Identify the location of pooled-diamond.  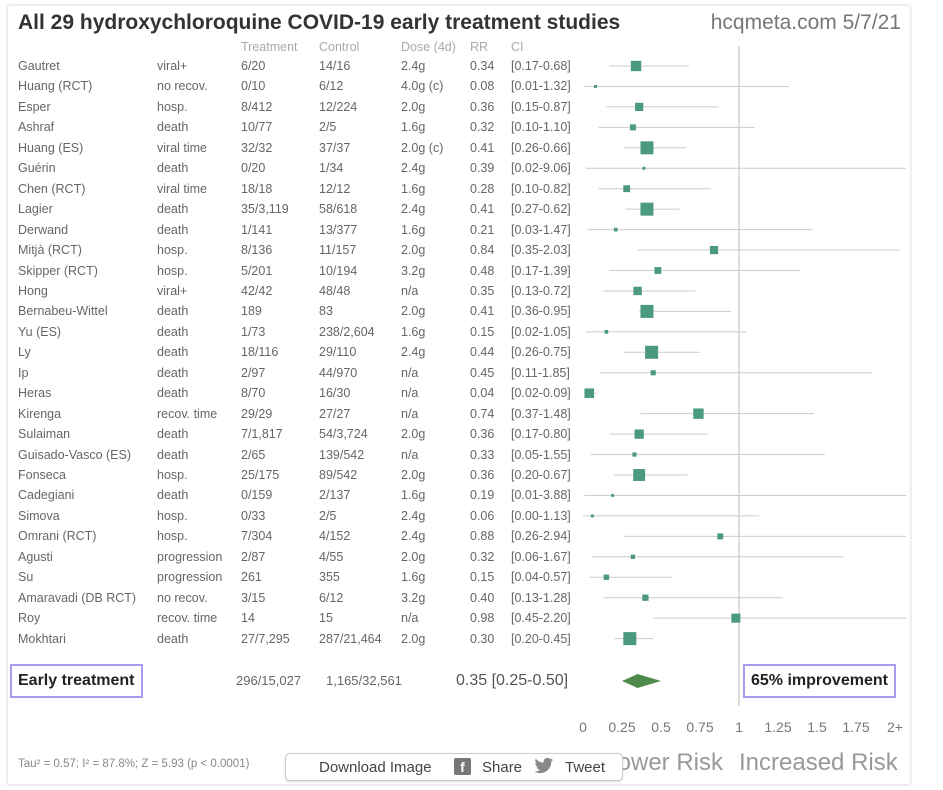
(641, 681).